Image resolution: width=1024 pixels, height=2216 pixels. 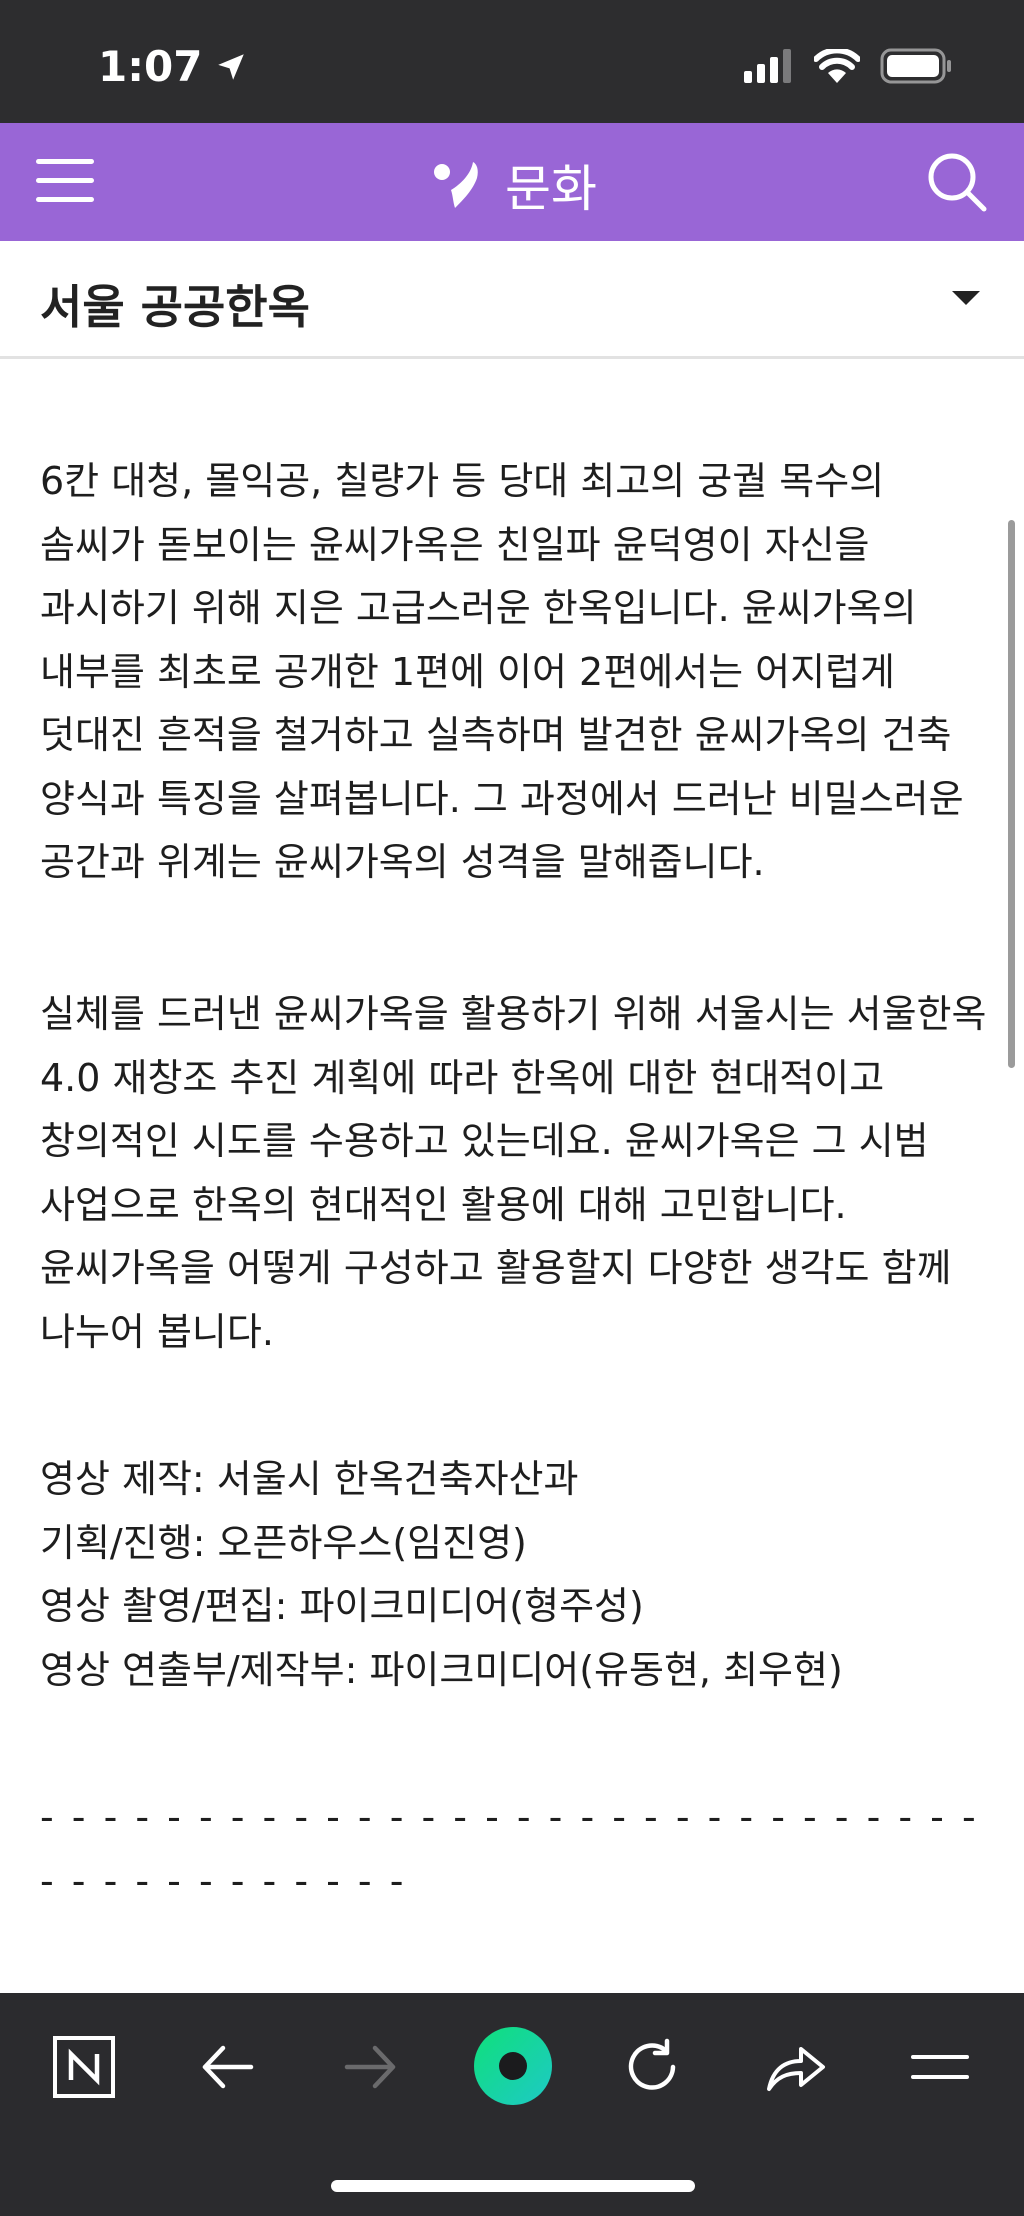 I want to click on naver-home-icon, so click(x=84, y=2067).